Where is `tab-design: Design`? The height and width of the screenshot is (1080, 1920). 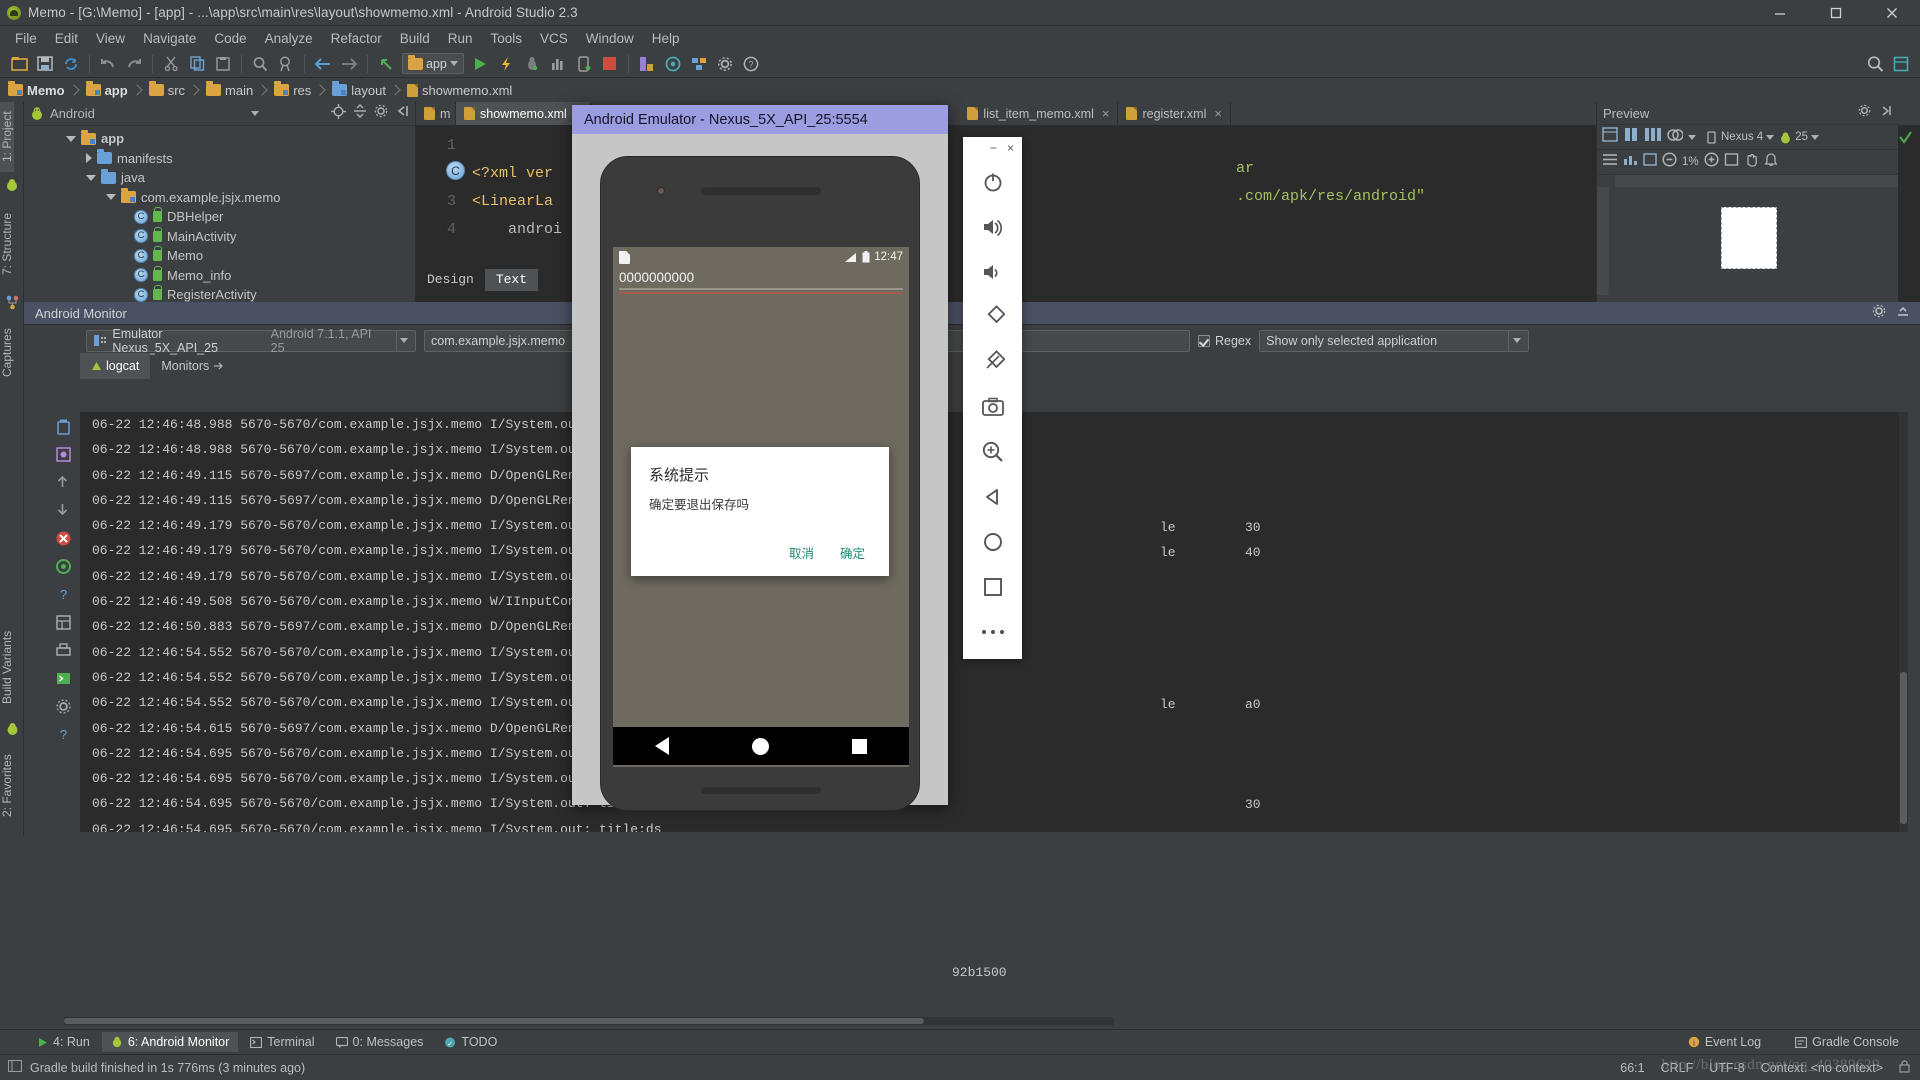
tab-design: Design is located at coordinates (450, 280).